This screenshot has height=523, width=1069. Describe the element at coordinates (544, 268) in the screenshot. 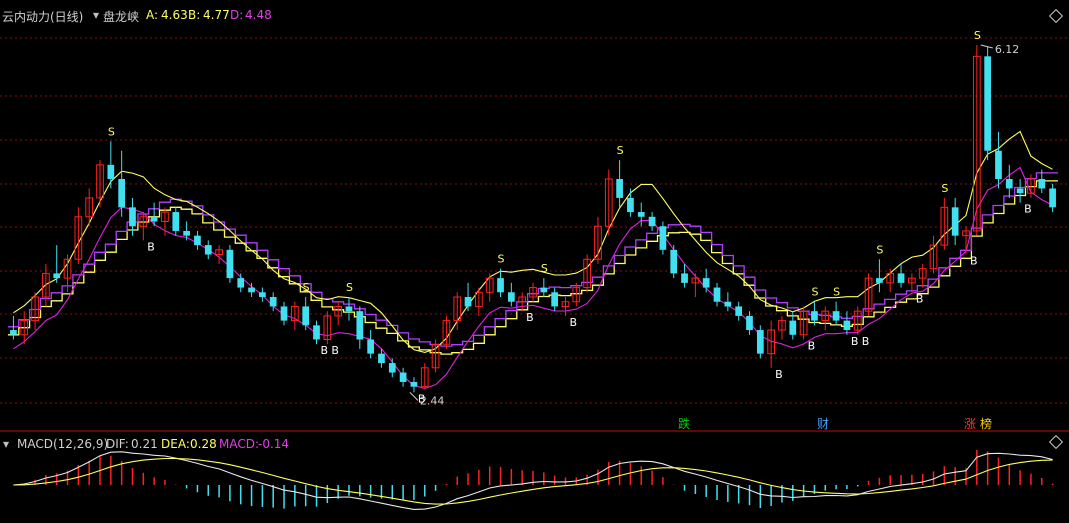

I see `sell-signal-49: S` at that location.